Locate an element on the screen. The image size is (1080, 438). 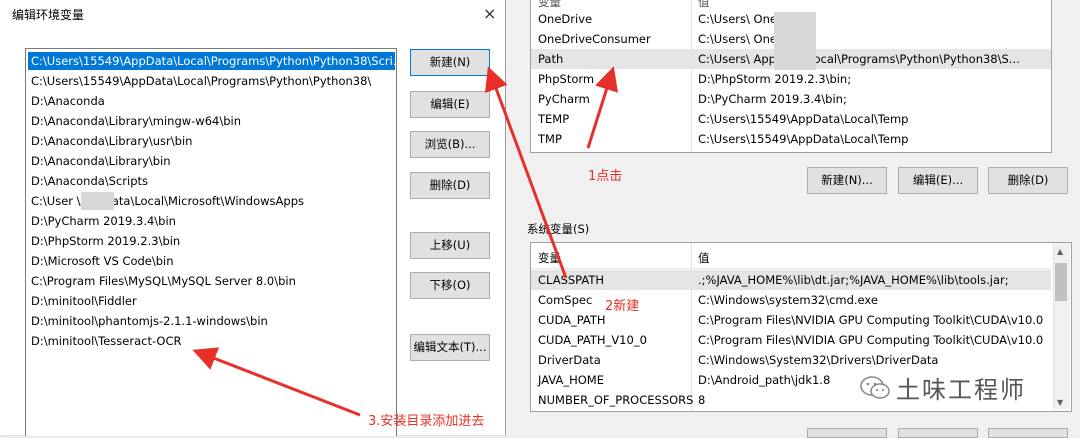
watermark: 土味工程师 is located at coordinates (943, 387).